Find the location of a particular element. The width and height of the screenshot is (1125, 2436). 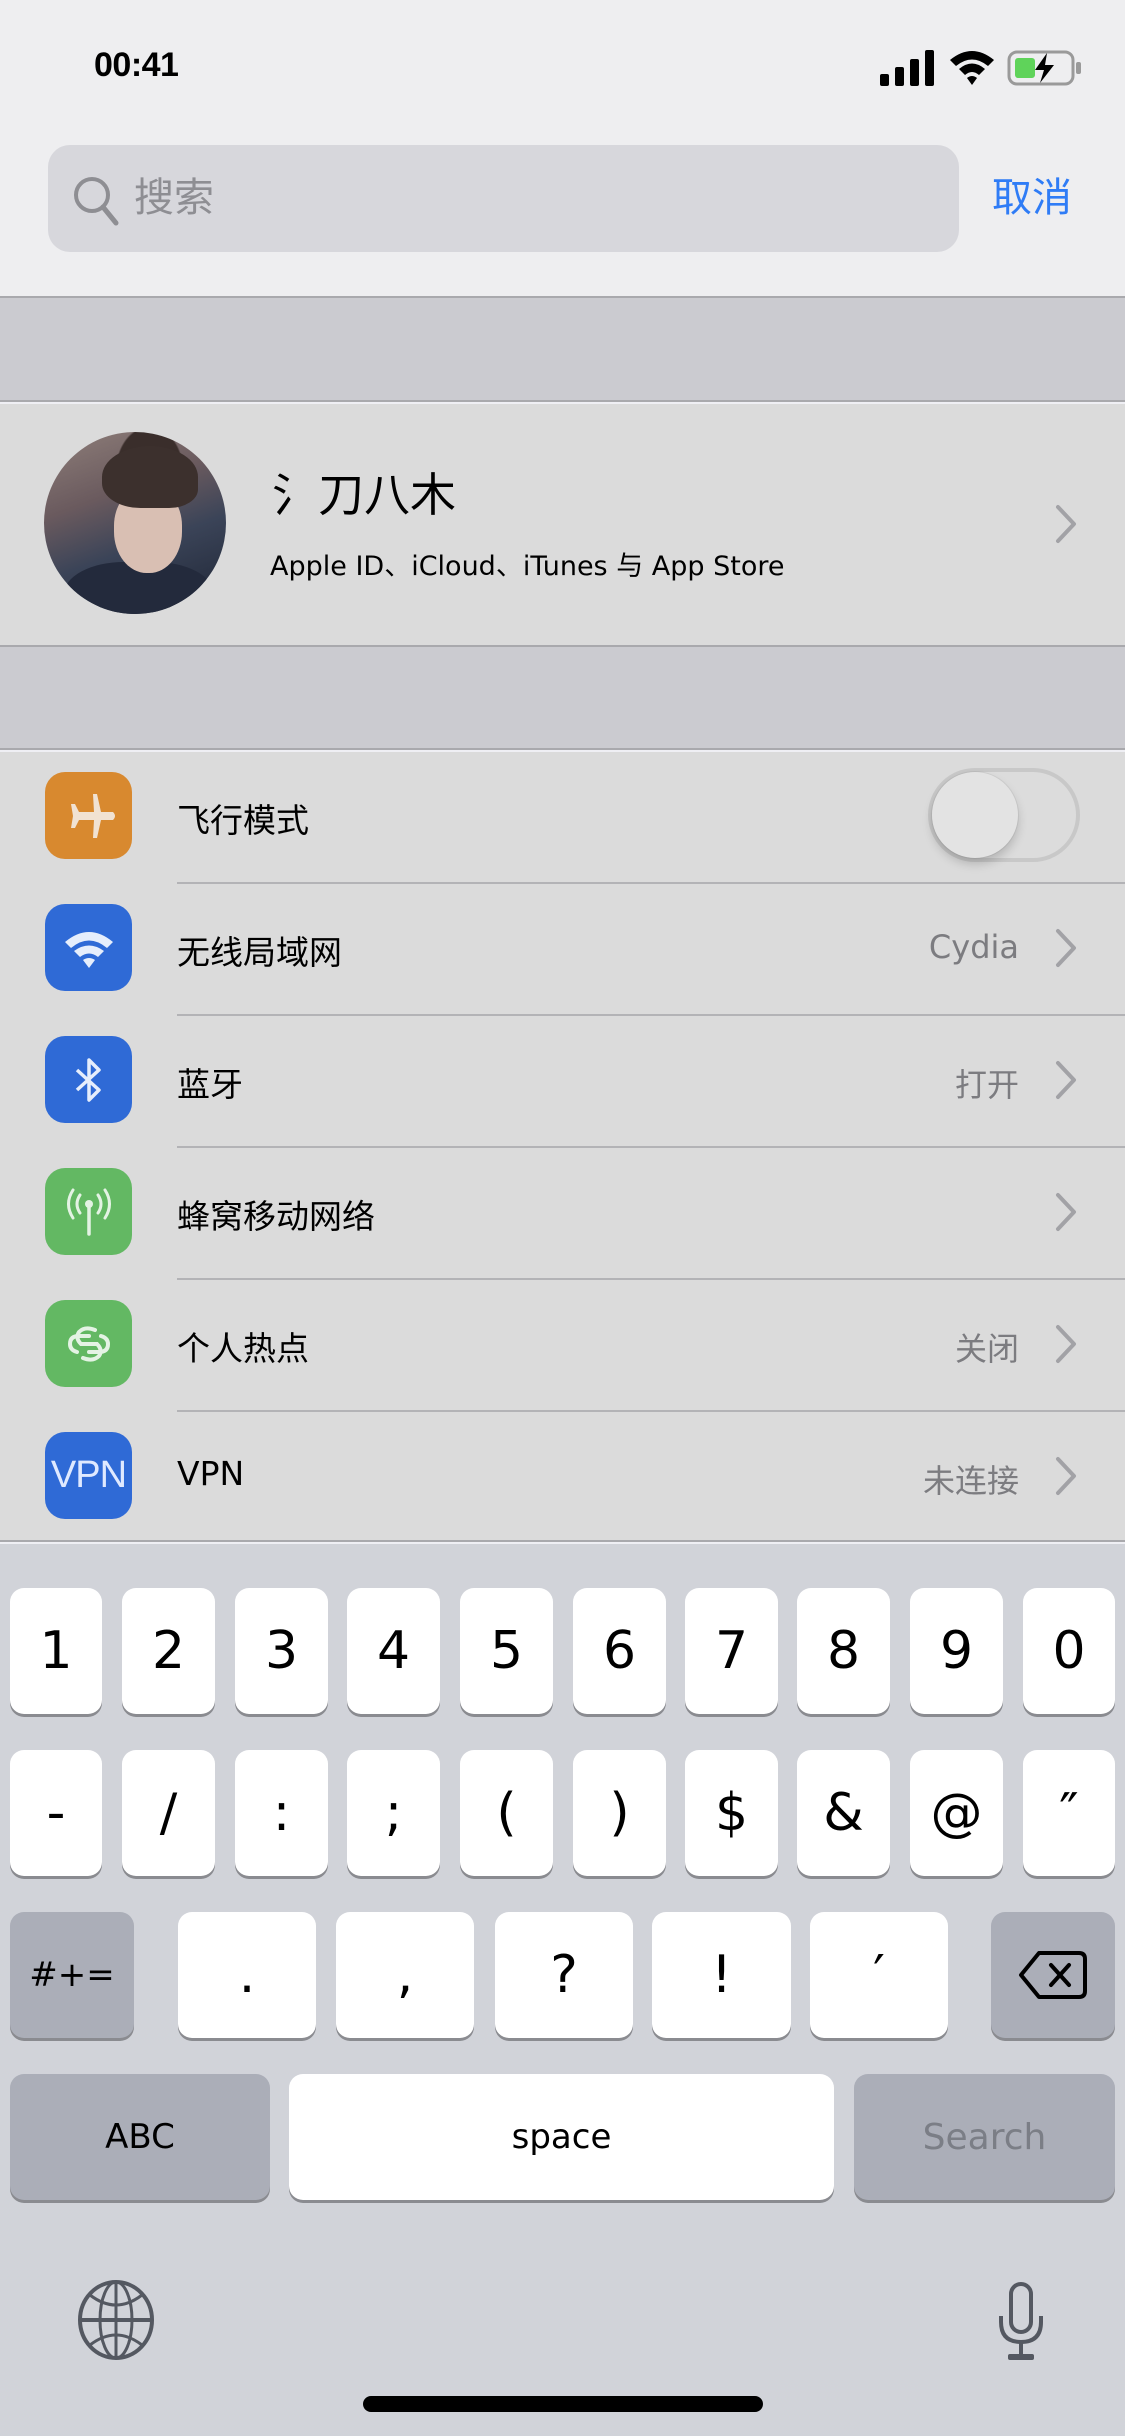

cellular-antenna-icon is located at coordinates (88, 1211).